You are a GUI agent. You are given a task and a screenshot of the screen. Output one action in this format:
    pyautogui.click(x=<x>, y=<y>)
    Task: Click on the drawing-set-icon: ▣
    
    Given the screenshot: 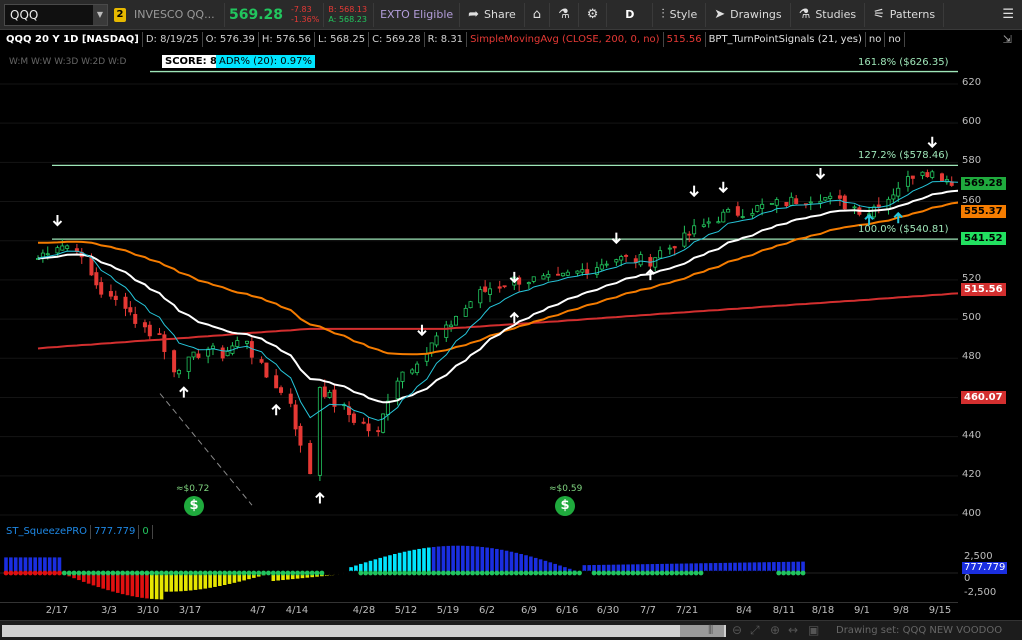 What is the action you would take?
    pyautogui.click(x=813, y=630)
    